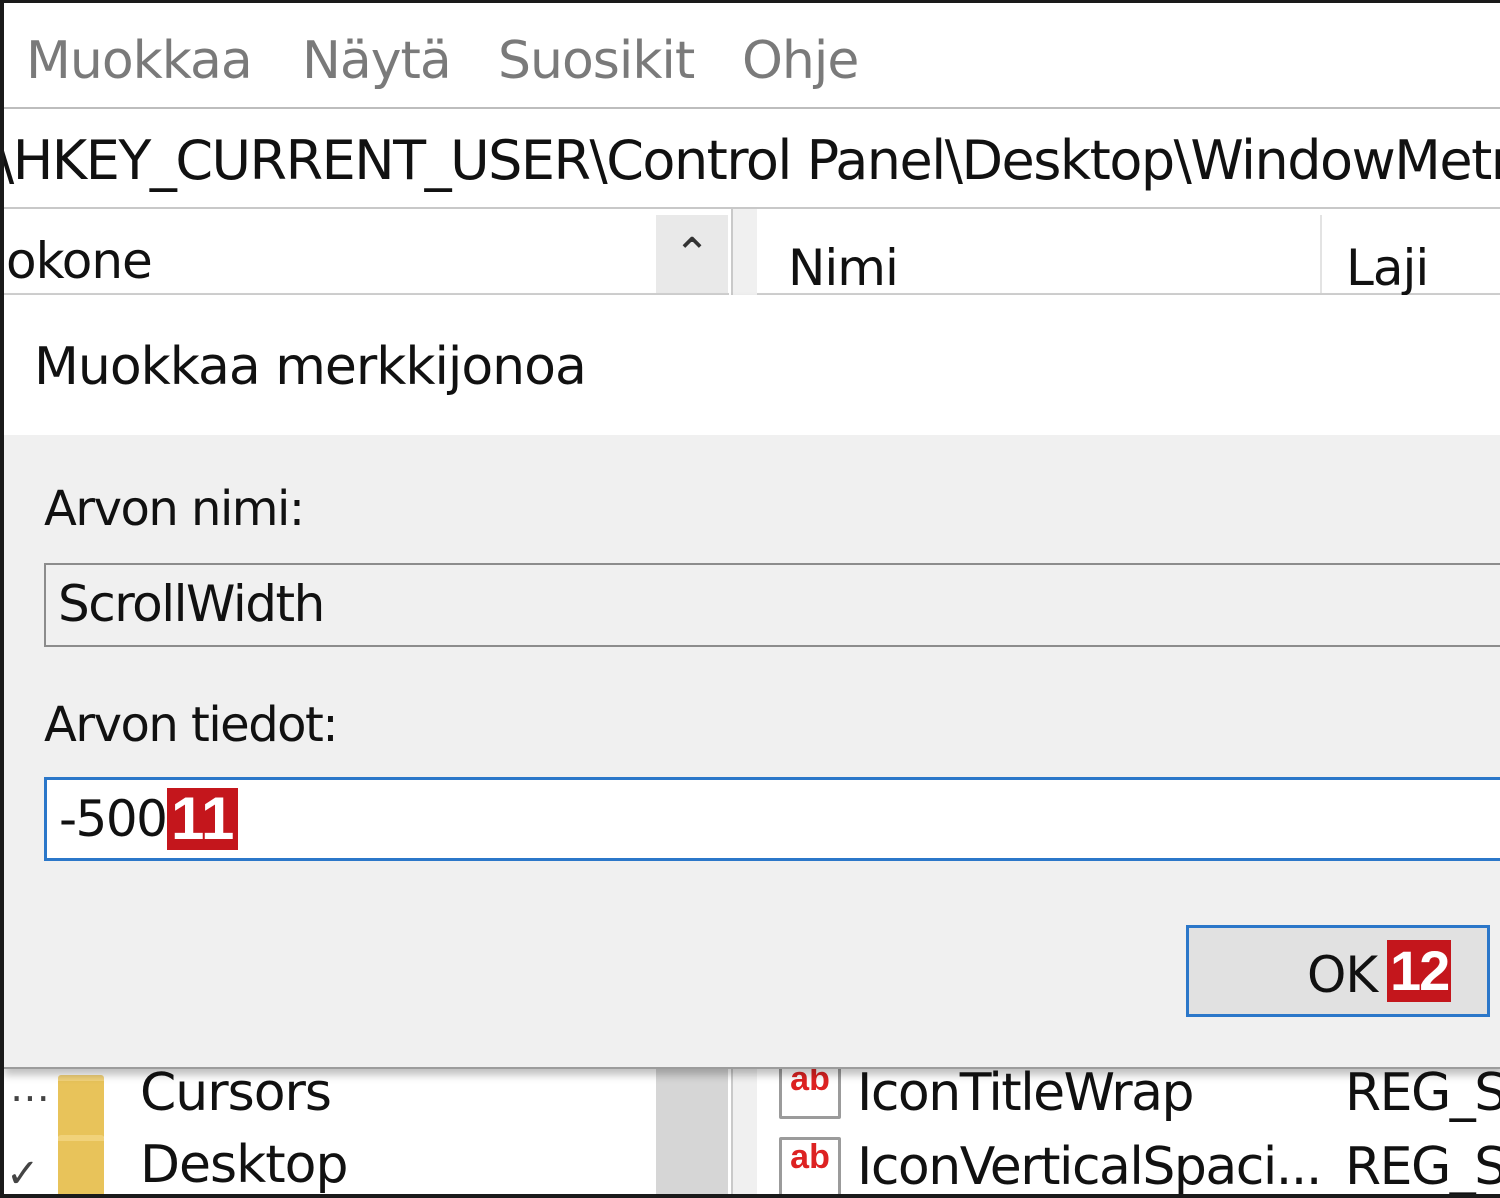 The width and height of the screenshot is (1500, 1198). What do you see at coordinates (23, 1172) in the screenshot?
I see `expand-arrow-icon: ✓` at bounding box center [23, 1172].